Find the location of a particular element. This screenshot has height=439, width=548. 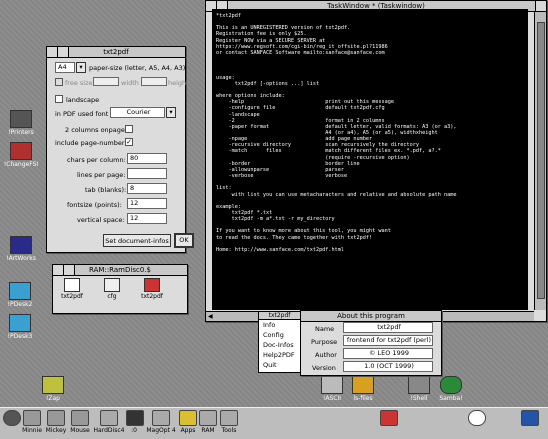

menu-item-help2pdf: Help2PDF is located at coordinates (279, 355).